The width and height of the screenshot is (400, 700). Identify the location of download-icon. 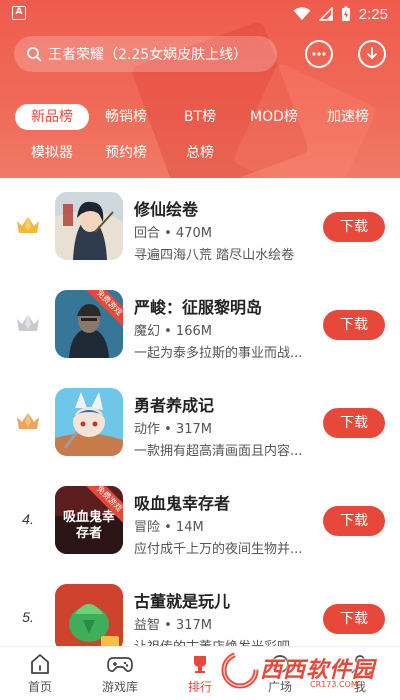
(372, 53).